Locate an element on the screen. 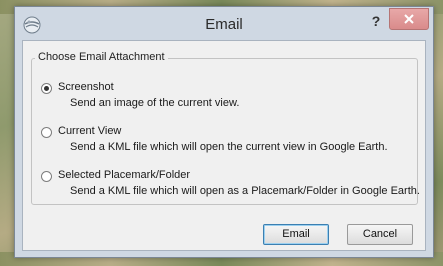  groupbox-label: Choose Email Attachment is located at coordinates (101, 57).